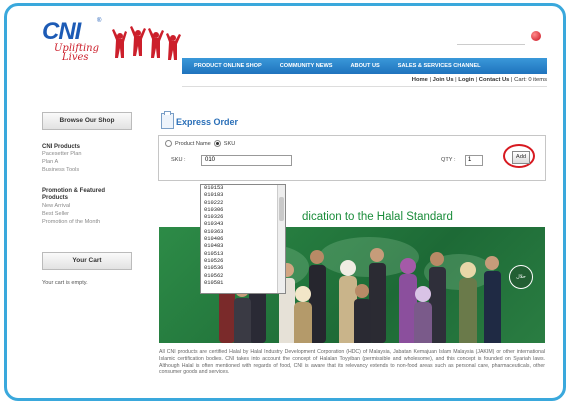 The image size is (568, 401). Describe the element at coordinates (448, 160) in the screenshot. I see `qty-label: QTY :` at that location.